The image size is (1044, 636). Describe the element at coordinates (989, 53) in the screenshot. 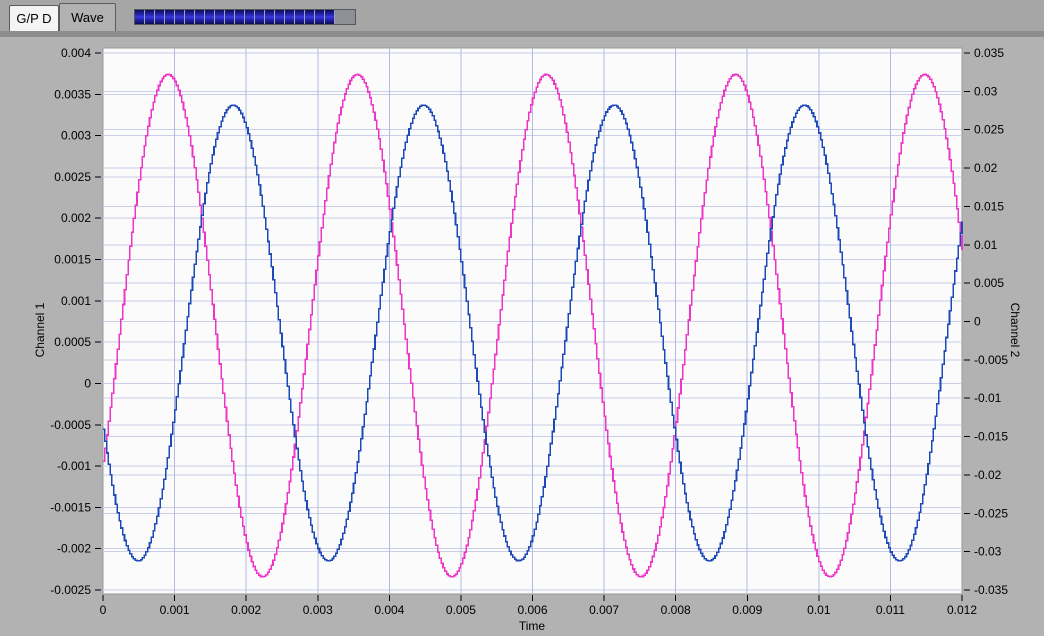

I see `right-tick-label: 0.035` at that location.